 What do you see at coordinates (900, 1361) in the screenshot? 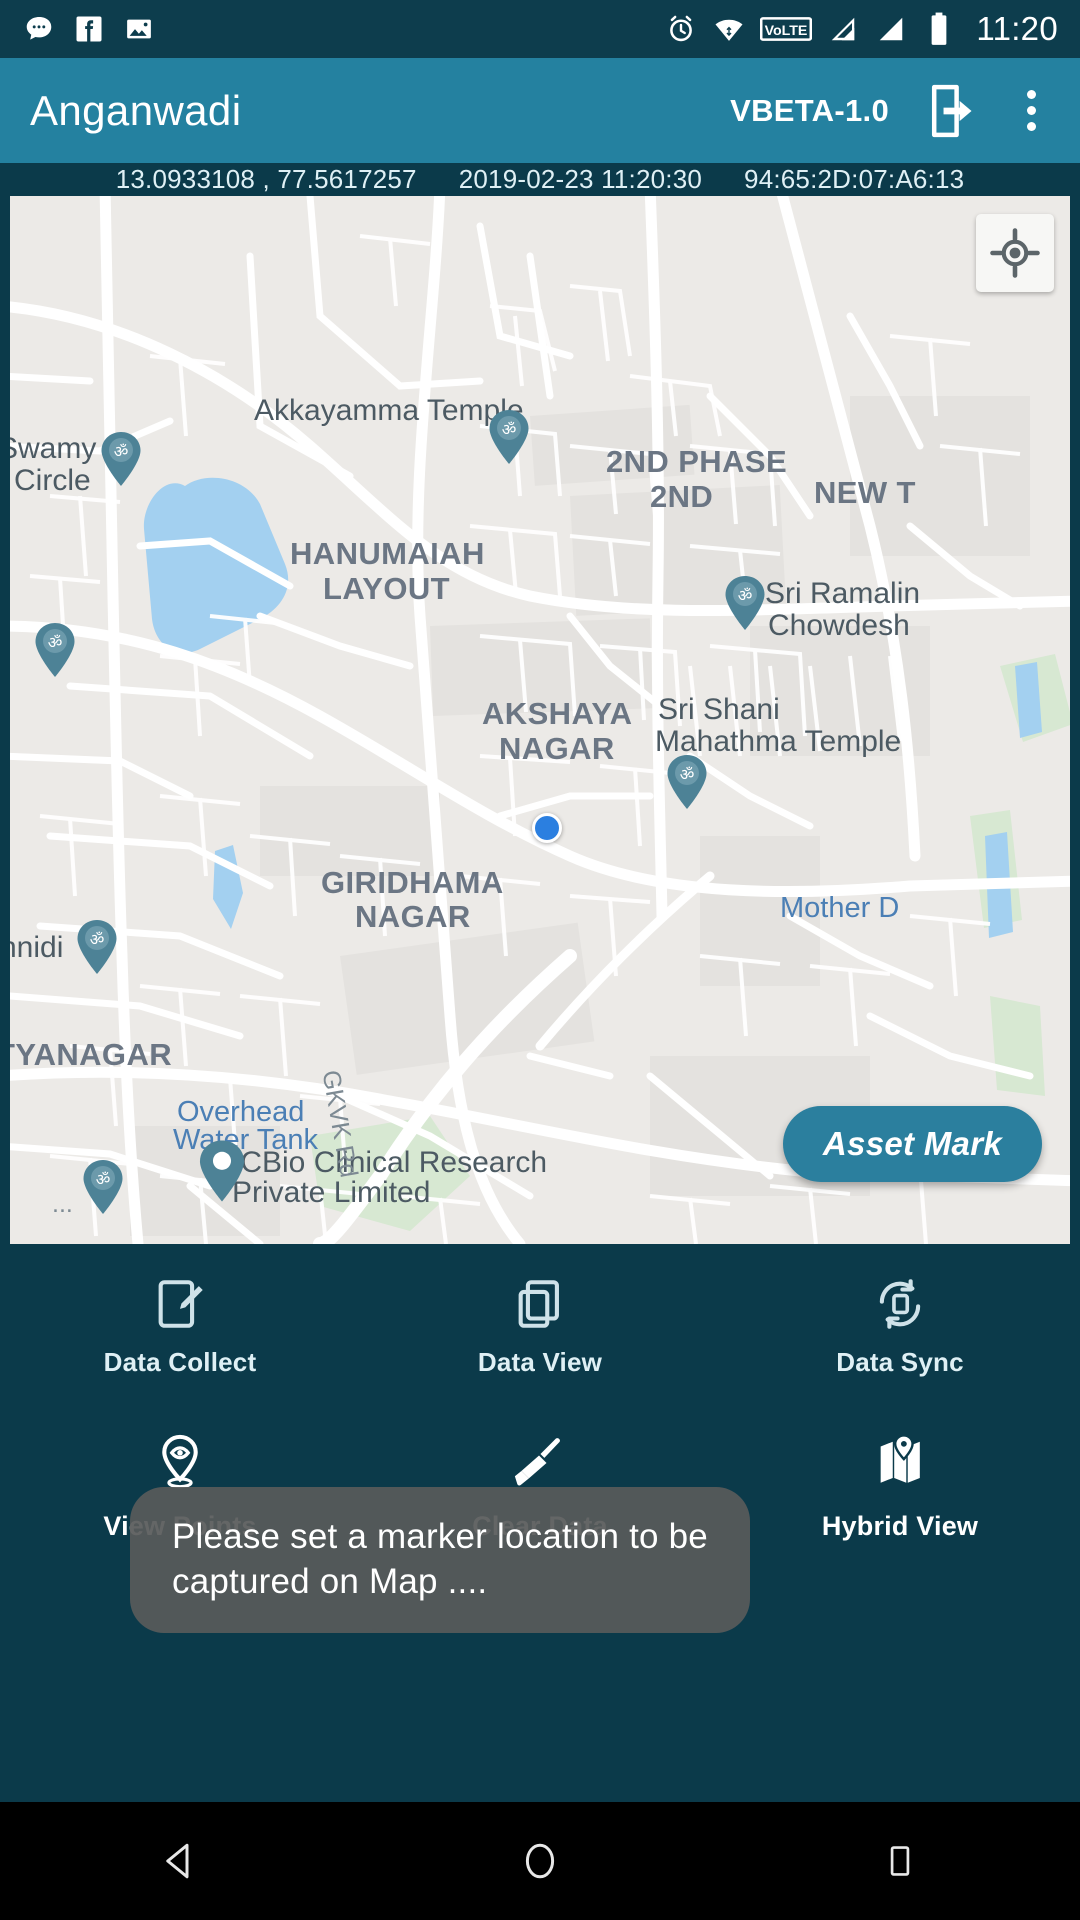
I see `data-sync-label: Data Sync` at bounding box center [900, 1361].